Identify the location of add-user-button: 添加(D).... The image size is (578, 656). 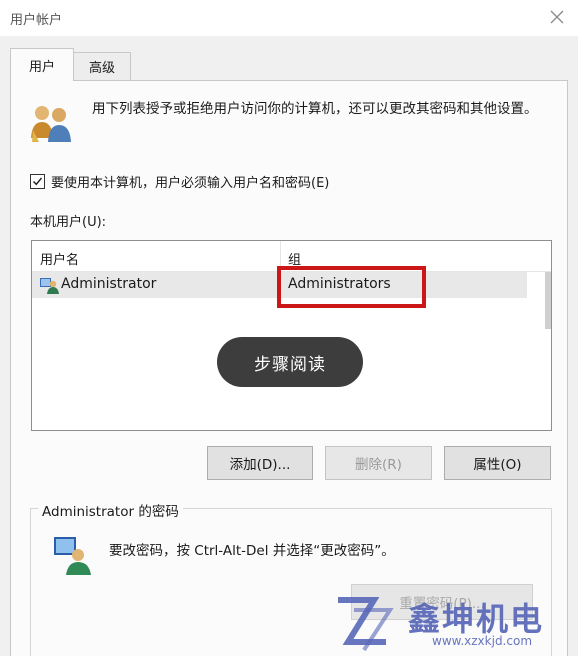
(260, 463).